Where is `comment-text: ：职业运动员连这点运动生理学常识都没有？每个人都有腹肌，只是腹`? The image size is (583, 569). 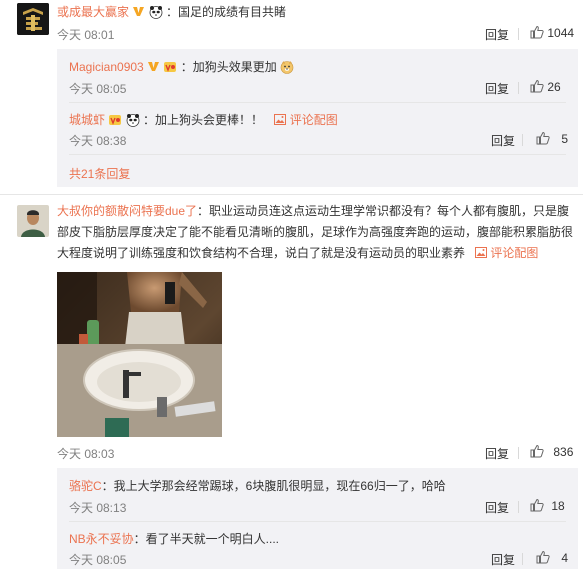
comment-text: ：职业运动员连这点运动生理学常识都没有？每个人都有腹肌，只是腹 is located at coordinates (383, 211).